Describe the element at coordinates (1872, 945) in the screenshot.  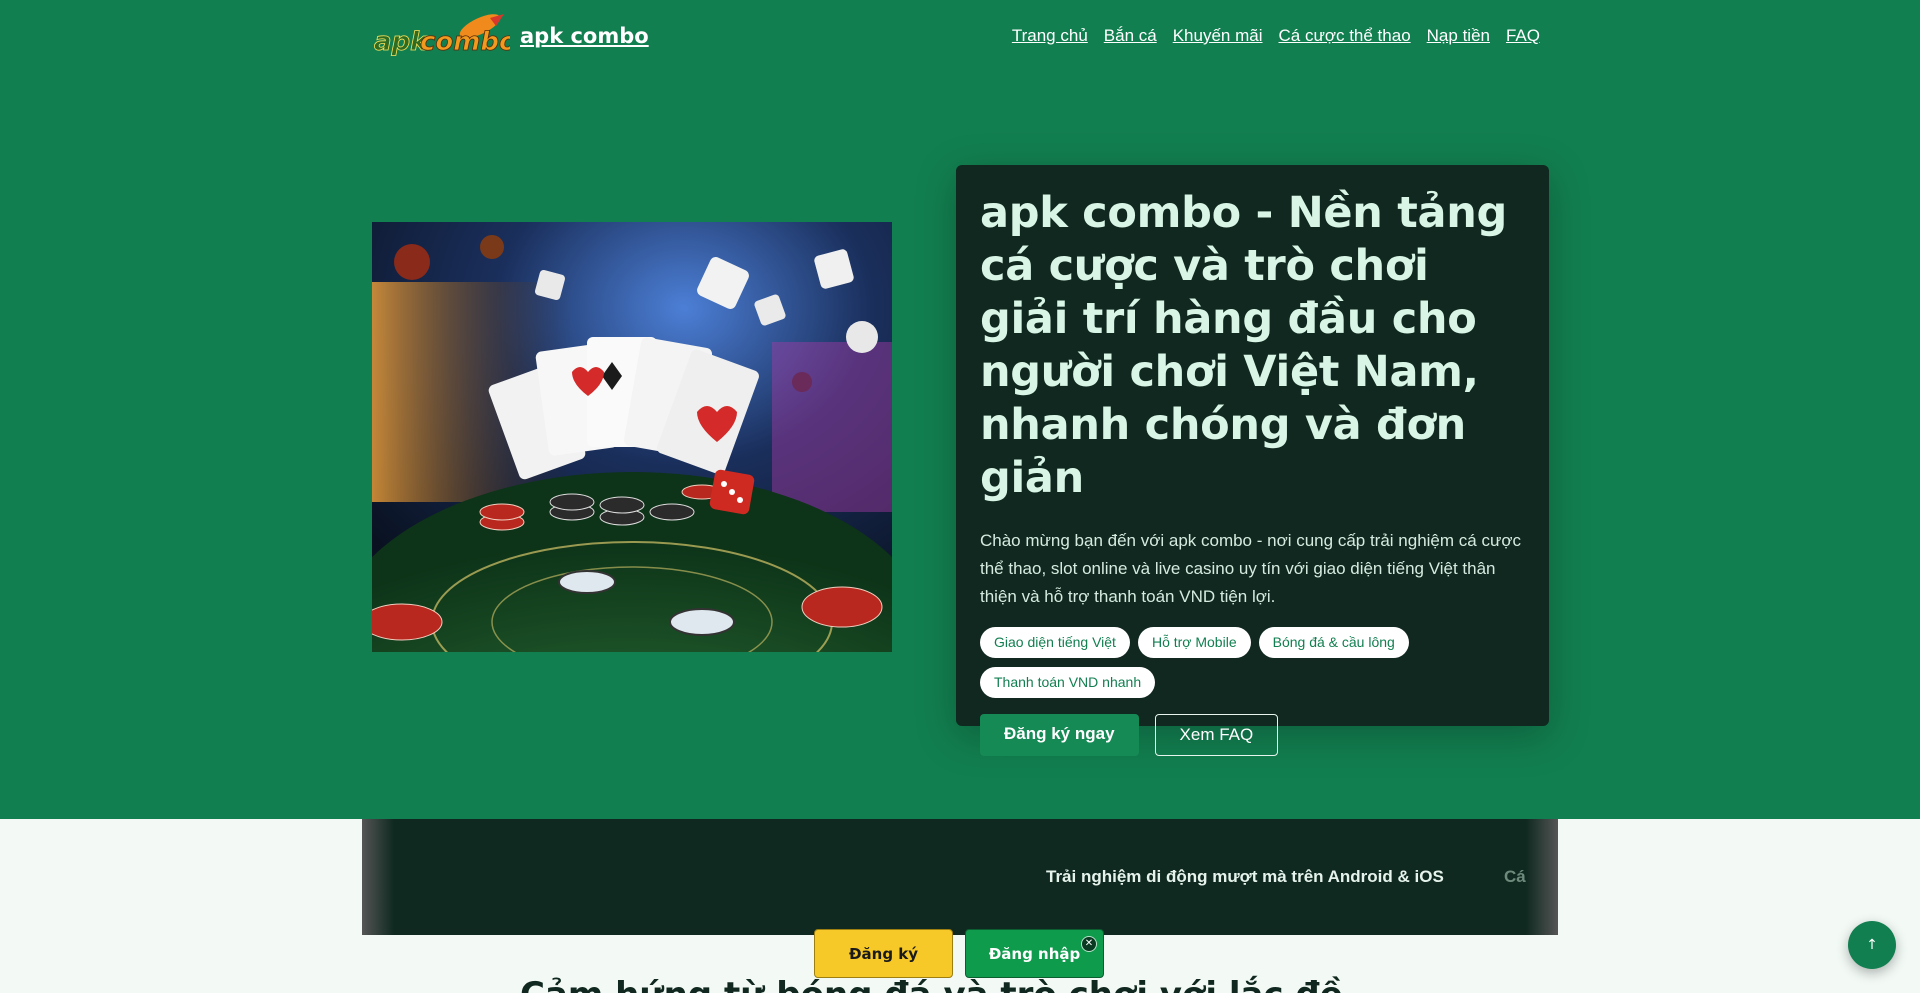
I see `back-to-top-icon: ↑` at that location.